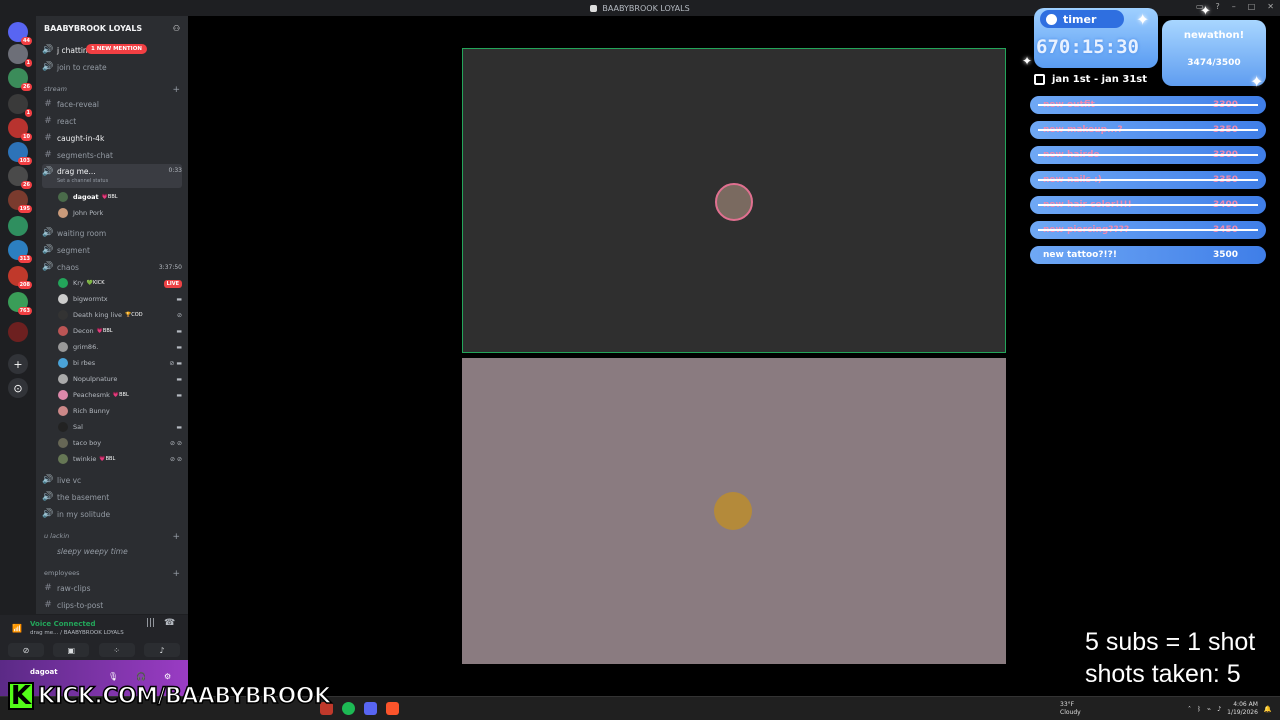  Describe the element at coordinates (112, 480) in the screenshot. I see `channel-live-vc: 🔊 live vc` at that location.